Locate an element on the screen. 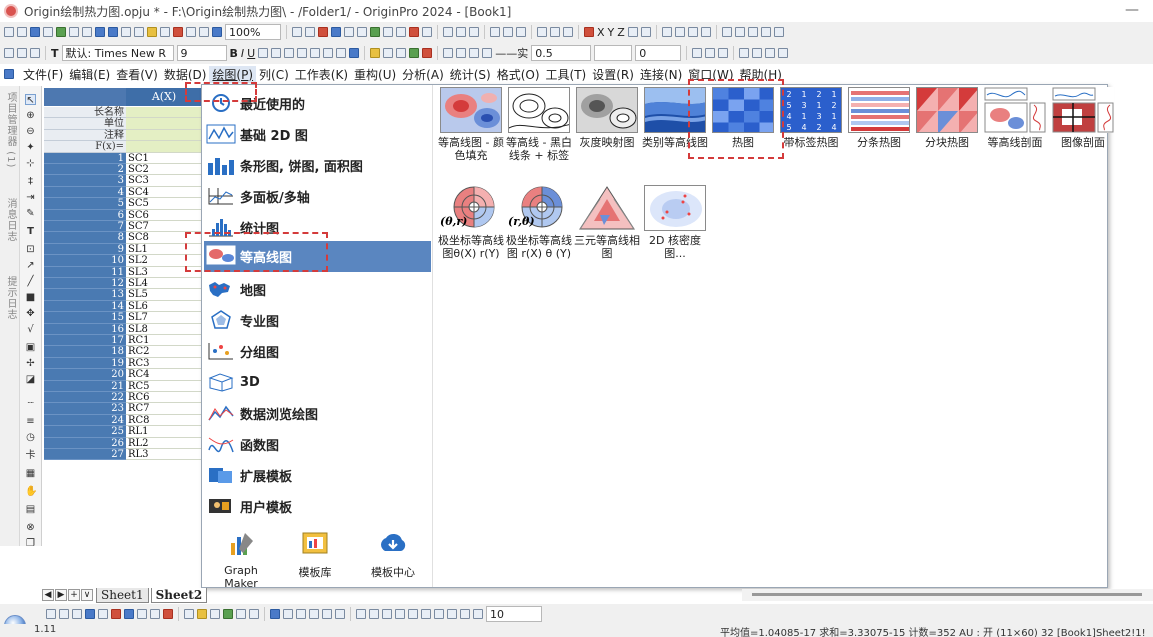 The height and width of the screenshot is (637, 1153). menu-window: 窗口(W) is located at coordinates (710, 74).